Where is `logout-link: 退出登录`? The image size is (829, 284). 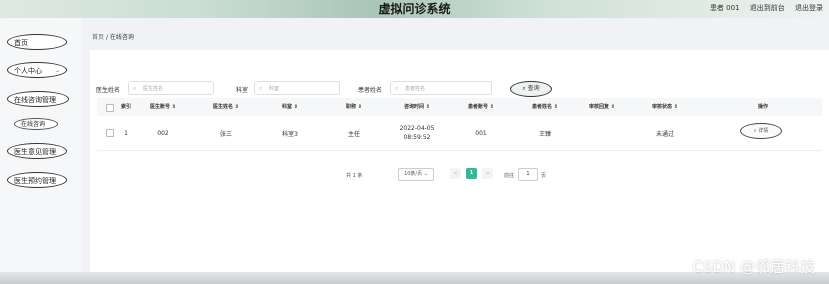 logout-link: 退出登录 is located at coordinates (809, 8).